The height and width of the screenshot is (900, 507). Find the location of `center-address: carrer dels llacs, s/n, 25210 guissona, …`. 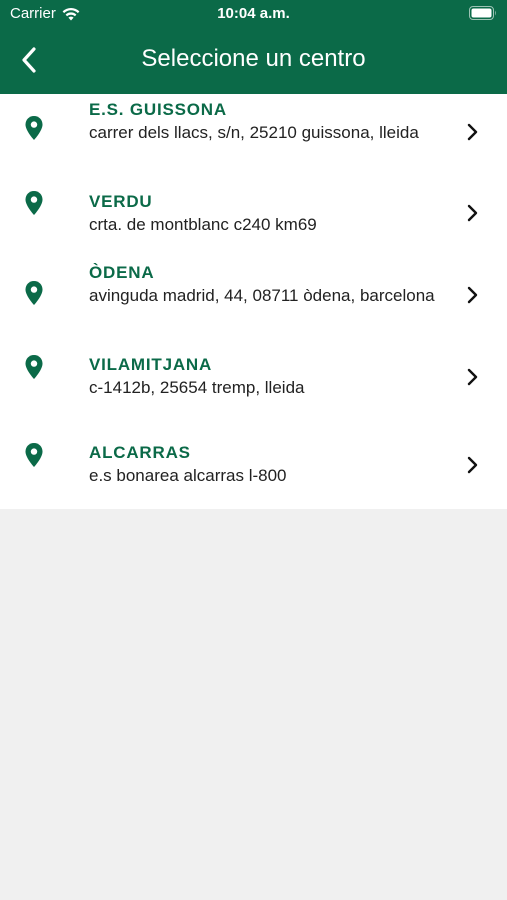

center-address: carrer dels llacs, s/n, 25210 guissona, … is located at coordinates (254, 132).